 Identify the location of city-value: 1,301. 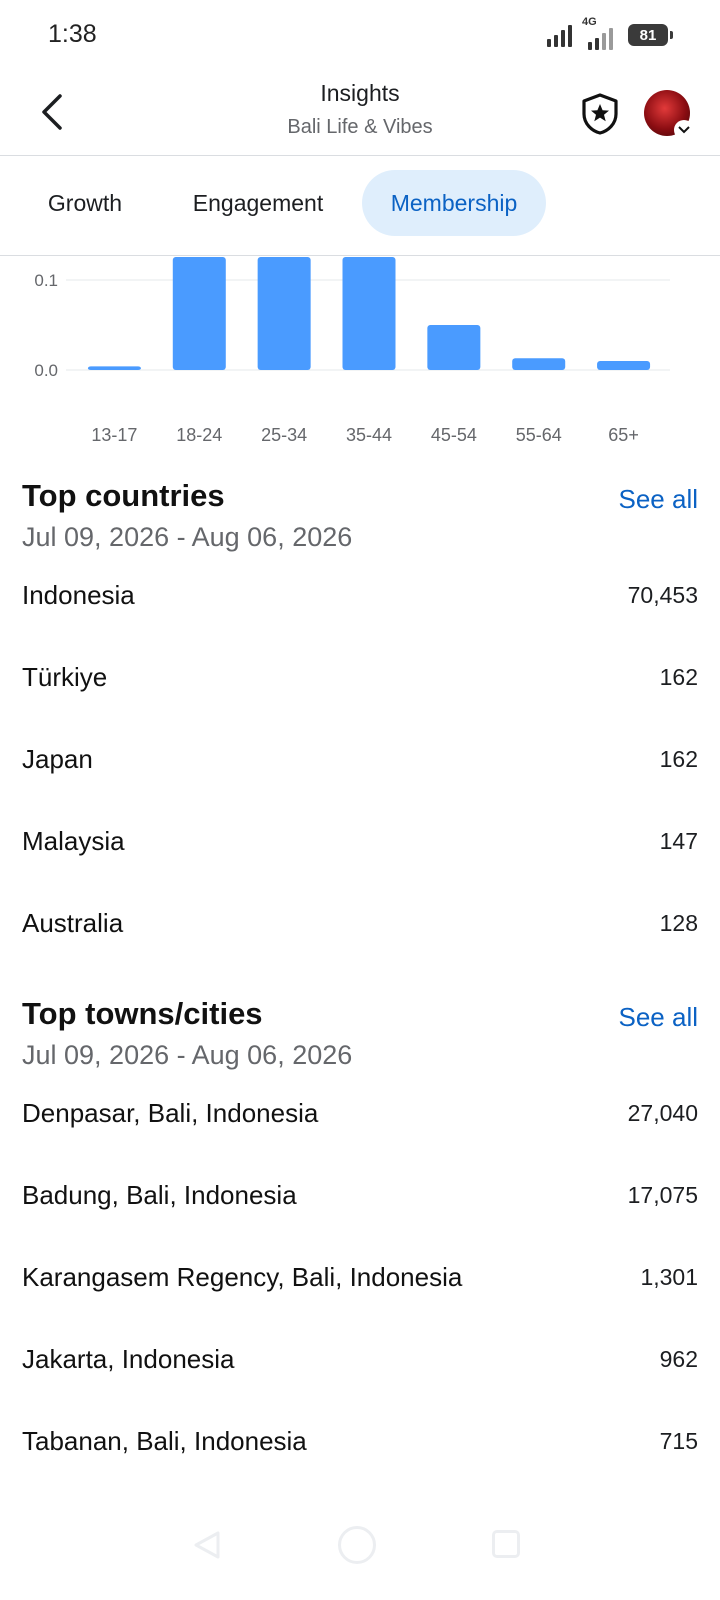
(669, 1277).